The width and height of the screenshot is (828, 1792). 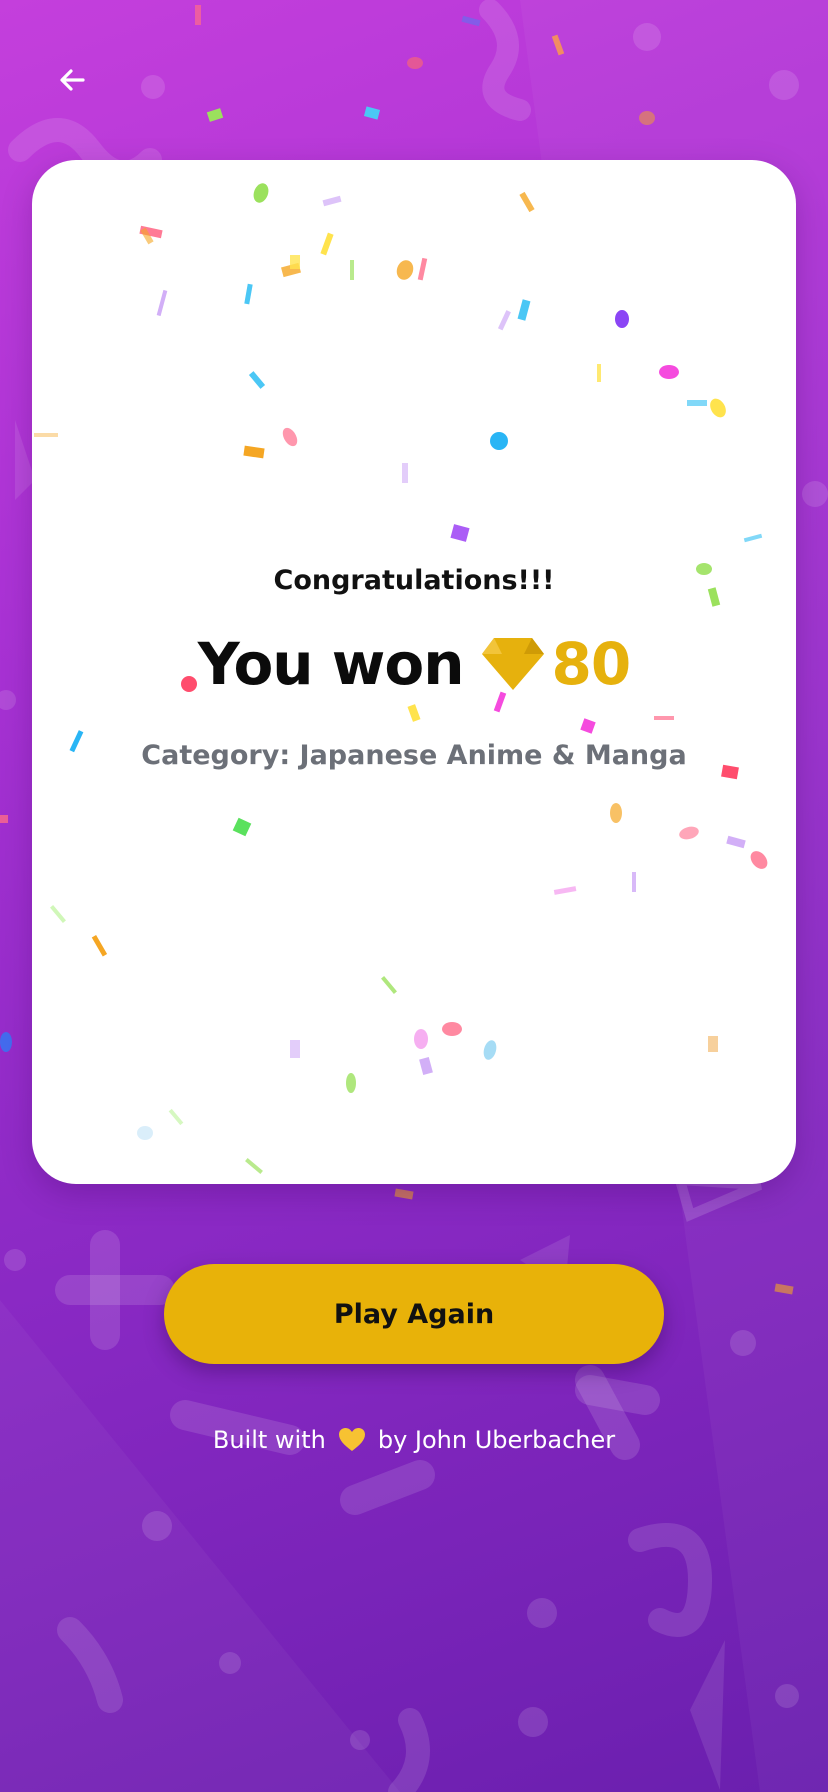 What do you see at coordinates (331, 664) in the screenshot?
I see `won-label: You won` at bounding box center [331, 664].